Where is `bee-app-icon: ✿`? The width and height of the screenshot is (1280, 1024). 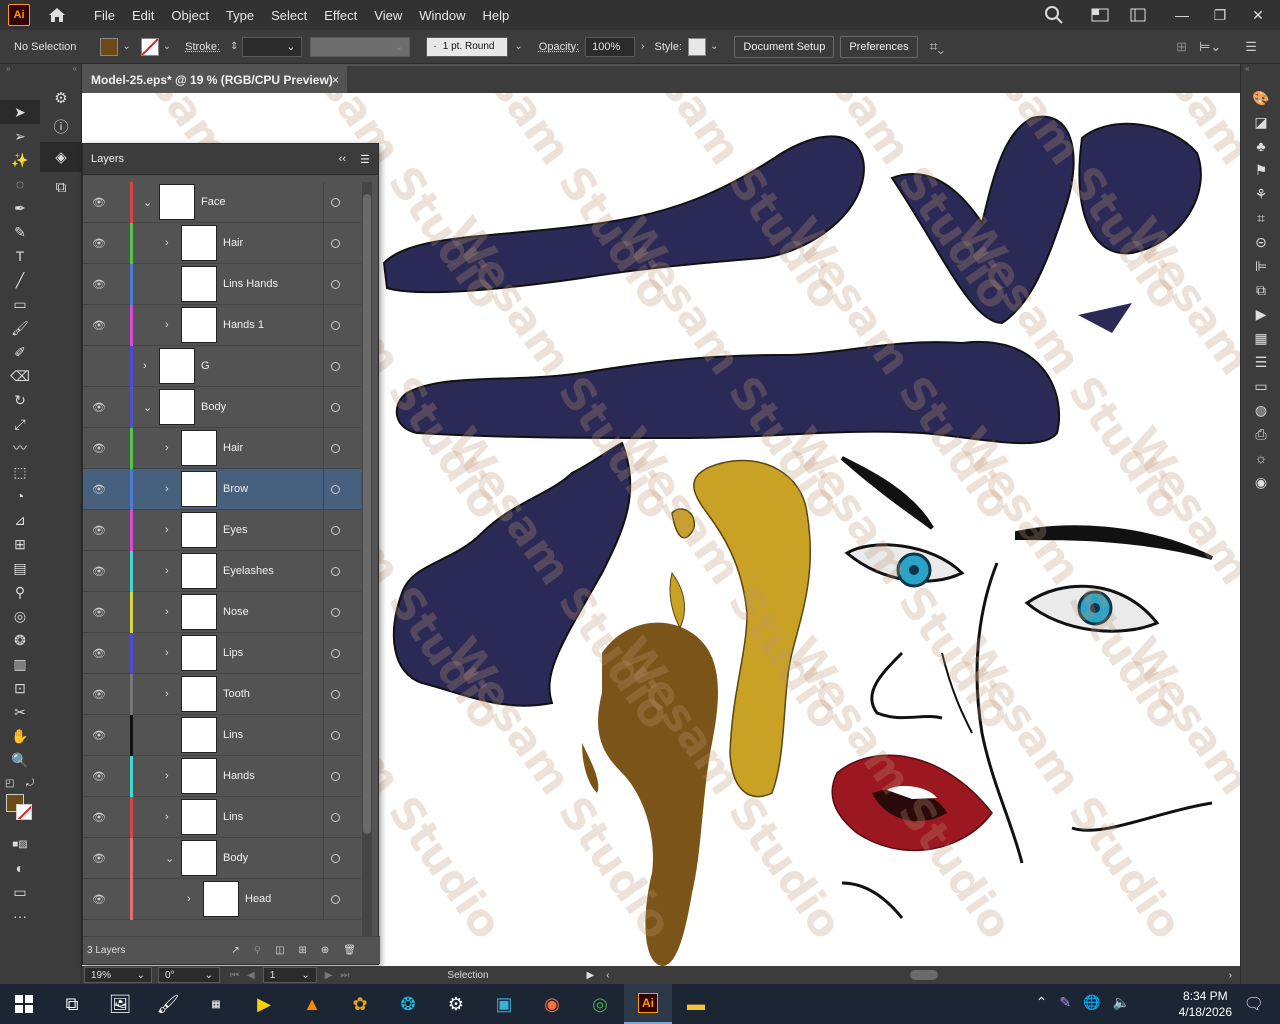
bee-app-icon: ✿ is located at coordinates (360, 1004).